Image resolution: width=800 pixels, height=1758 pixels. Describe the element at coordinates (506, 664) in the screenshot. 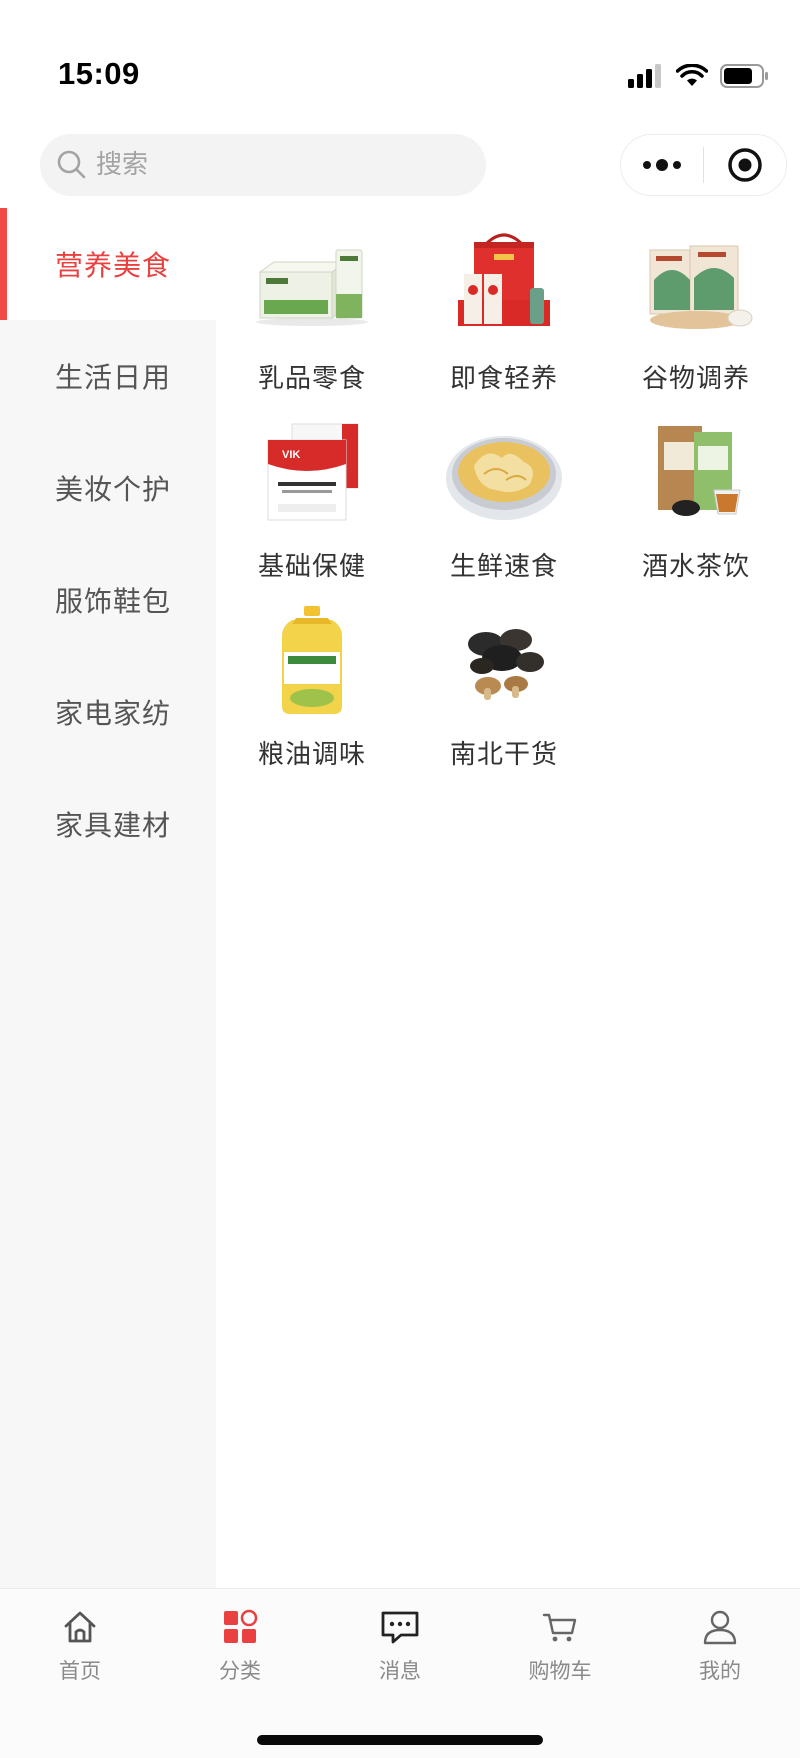

I see `dried-goods-image` at that location.